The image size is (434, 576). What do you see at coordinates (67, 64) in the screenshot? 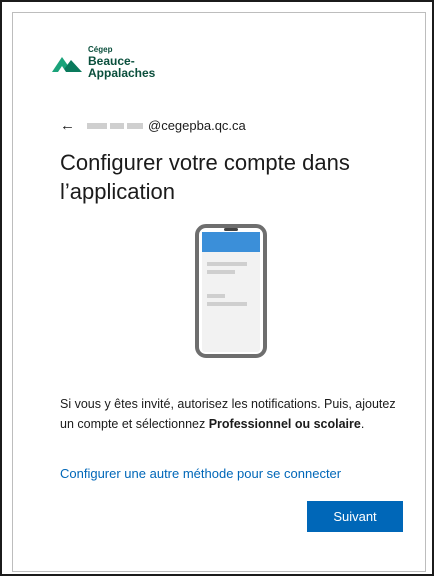
I see `mountain-logo-icon` at bounding box center [67, 64].